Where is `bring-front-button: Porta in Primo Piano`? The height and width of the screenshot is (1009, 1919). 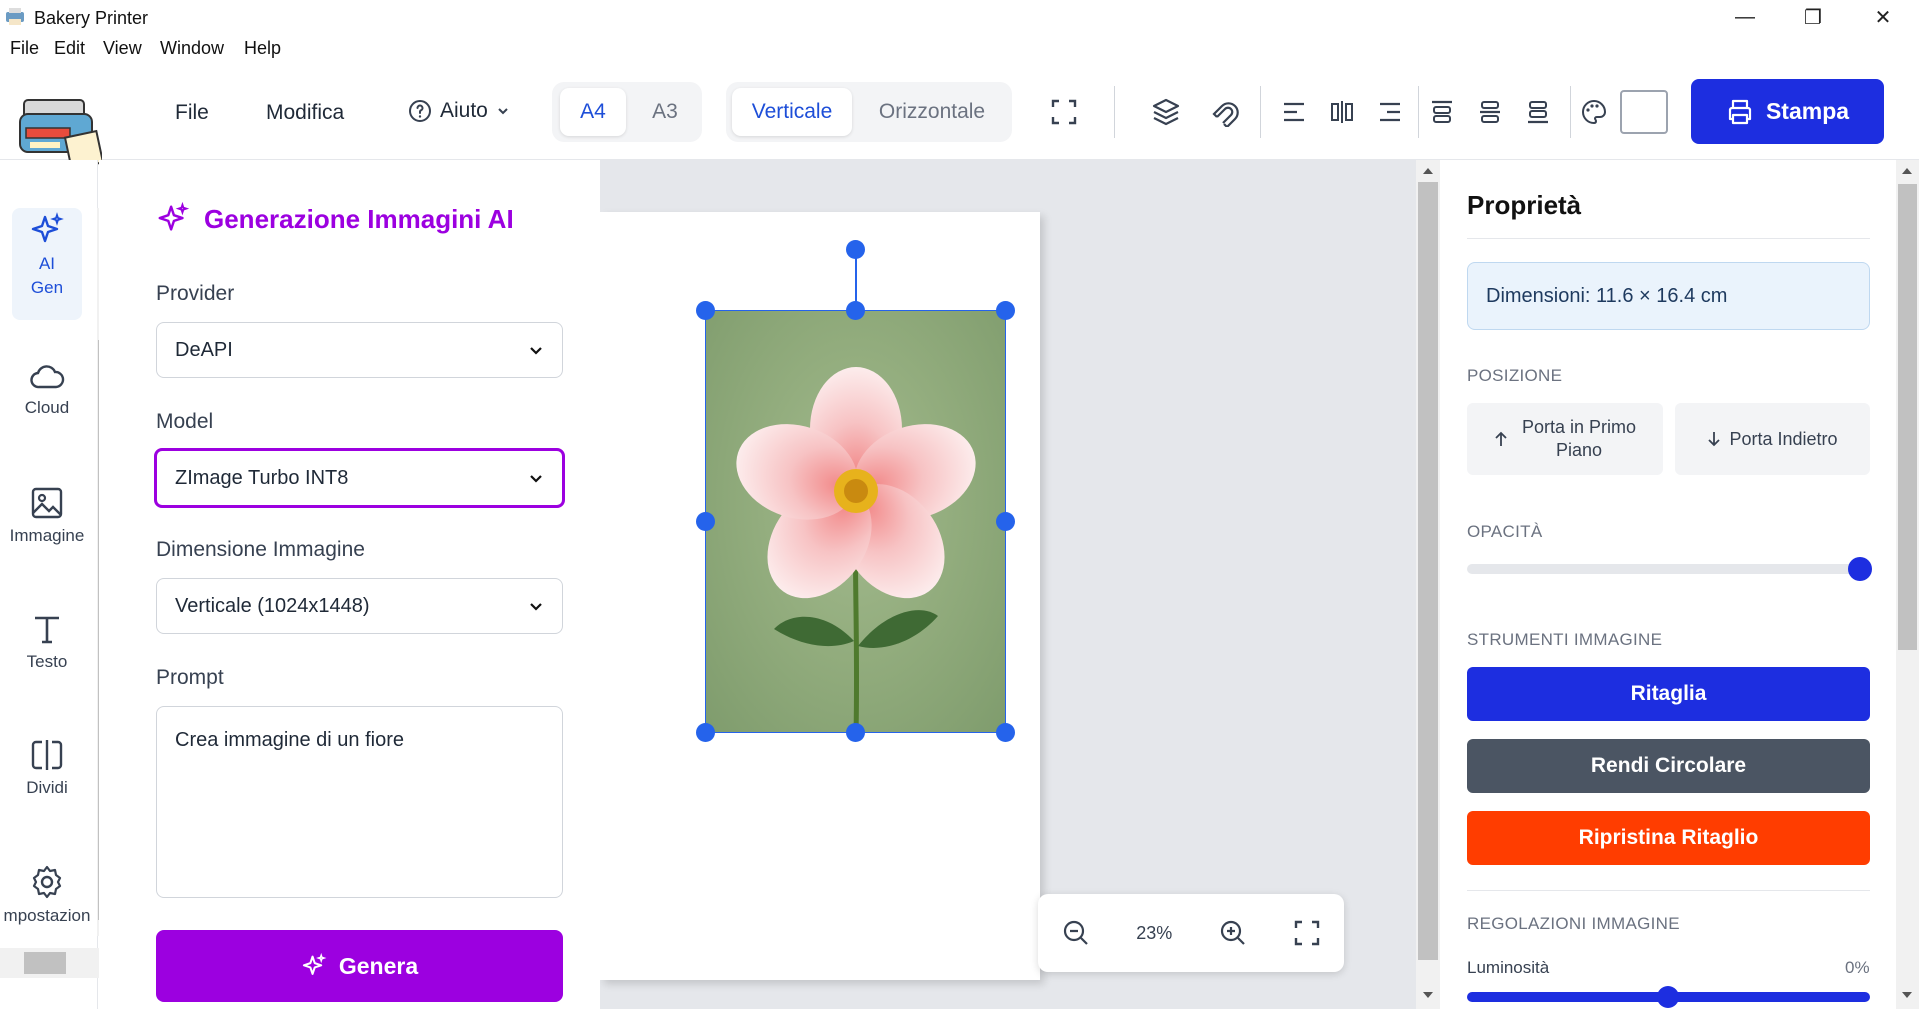 bring-front-button: Porta in Primo Piano is located at coordinates (1565, 439).